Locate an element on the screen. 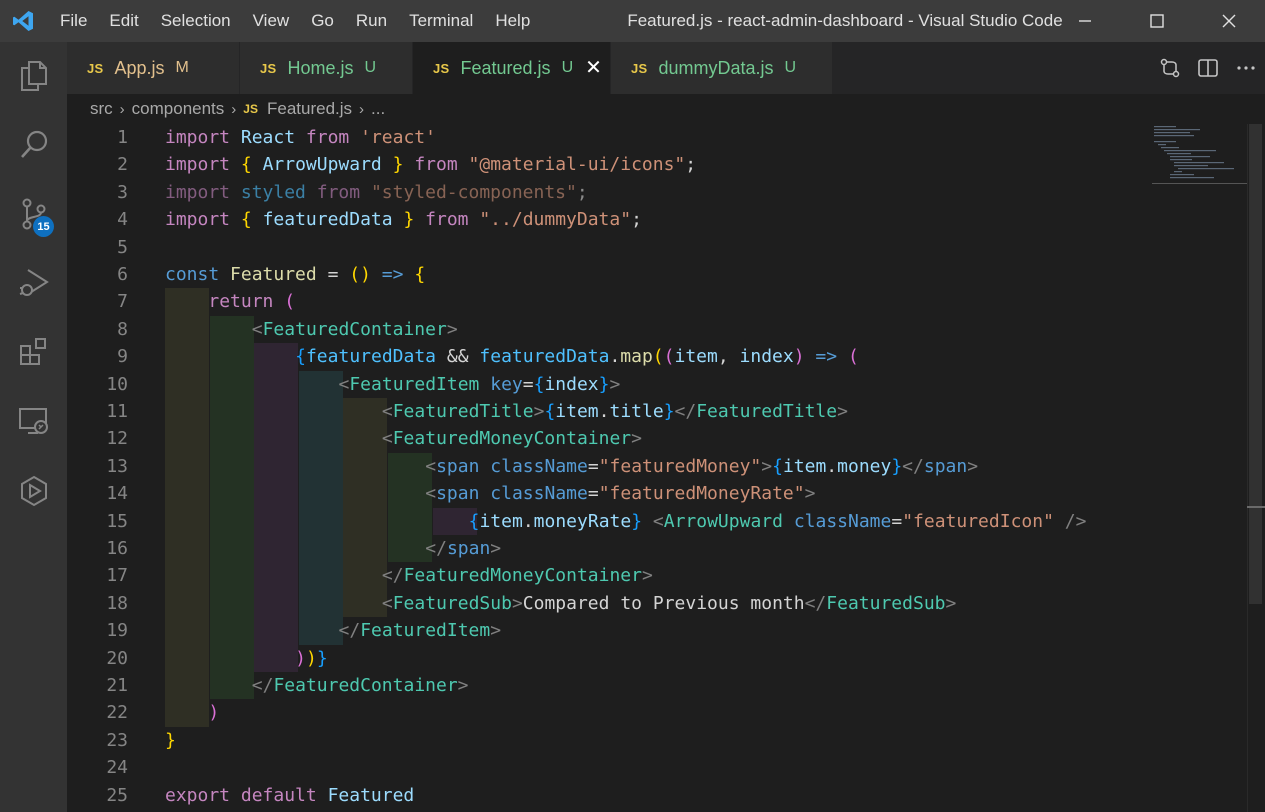 Image resolution: width=1265 pixels, height=812 pixels. scrollbar-thumb is located at coordinates (1255, 364).